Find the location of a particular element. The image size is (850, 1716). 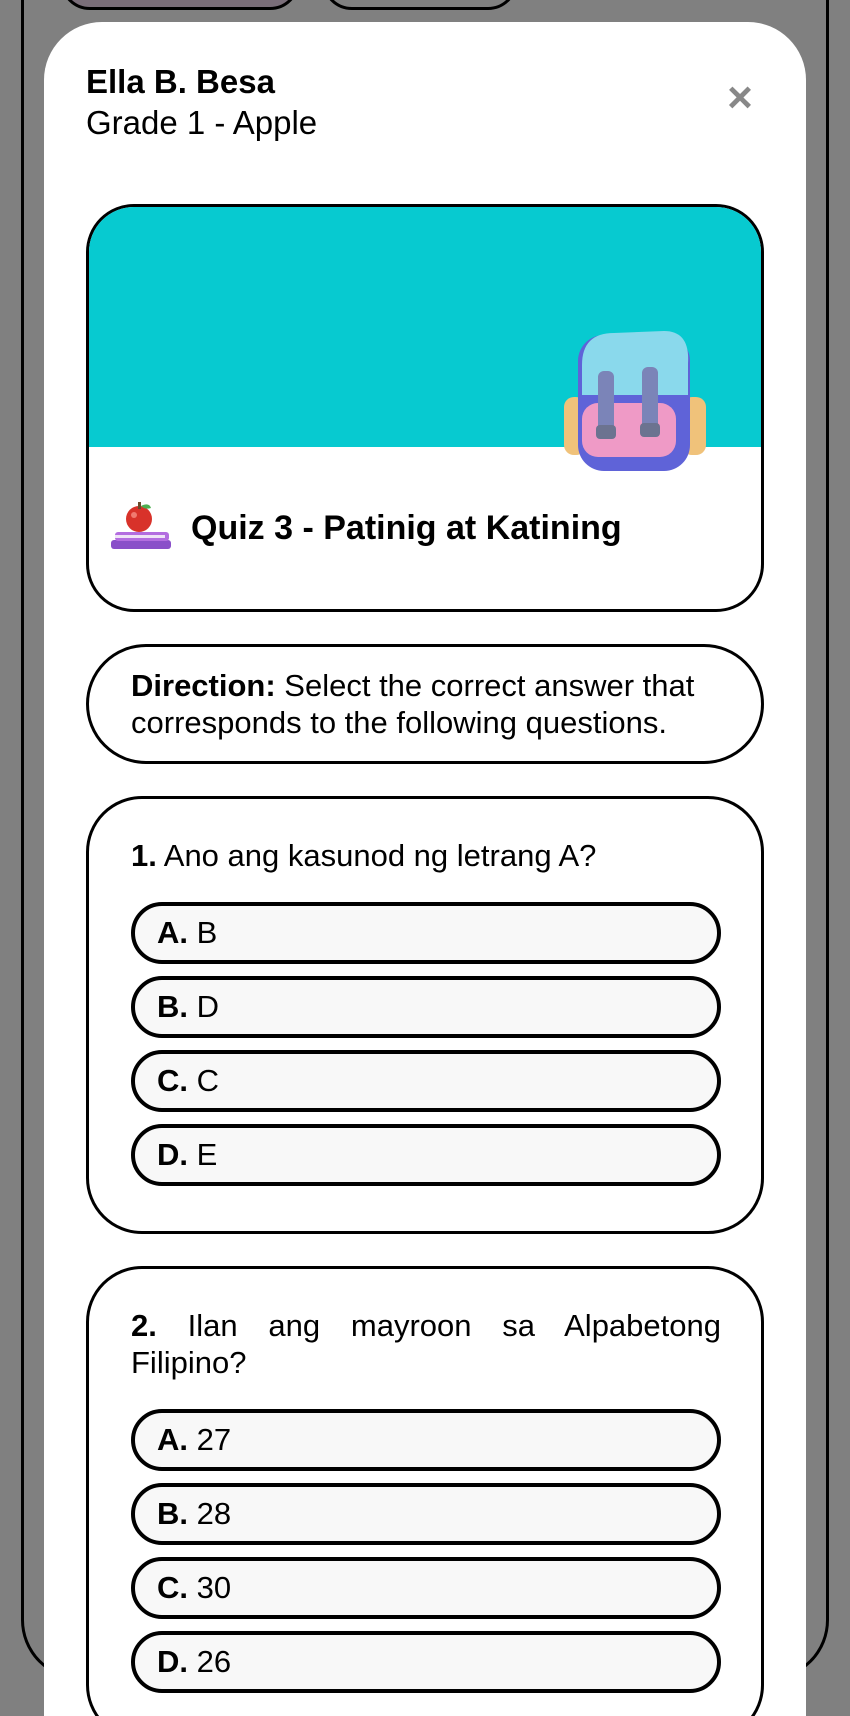

quiz-title-row: Quiz 3 - Patinig at Katining is located at coordinates (365, 528).